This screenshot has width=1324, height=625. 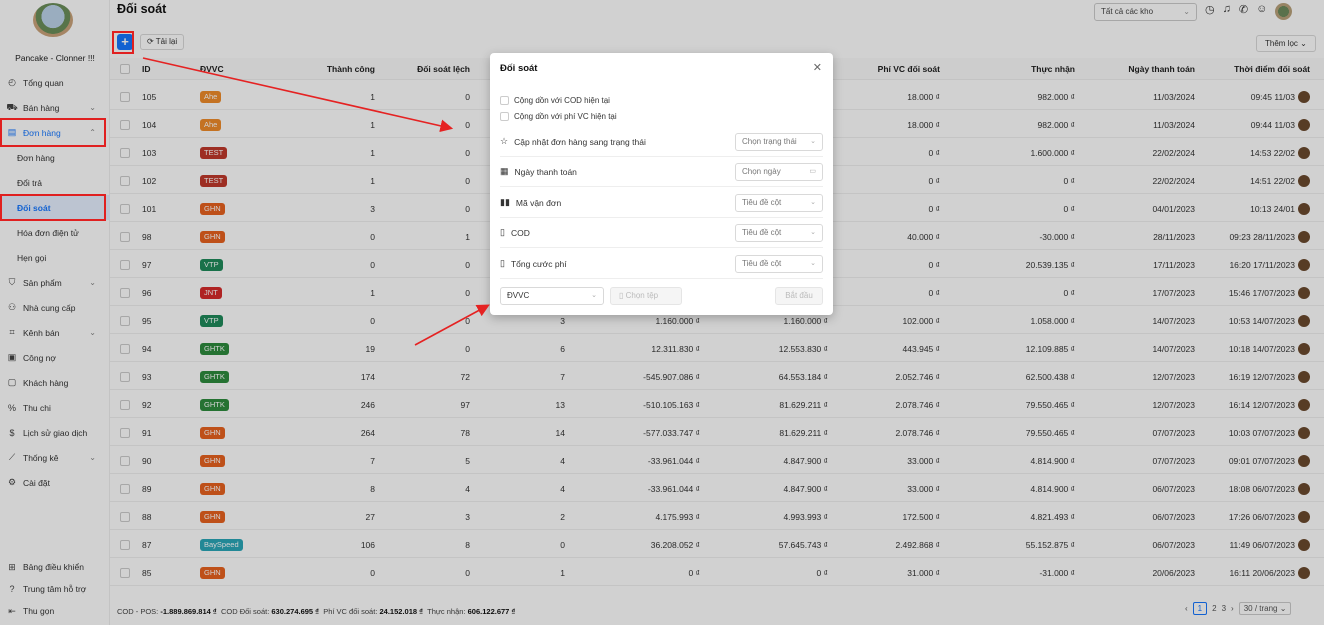 I want to click on cod-label: ▯ COD, so click(x=515, y=232).